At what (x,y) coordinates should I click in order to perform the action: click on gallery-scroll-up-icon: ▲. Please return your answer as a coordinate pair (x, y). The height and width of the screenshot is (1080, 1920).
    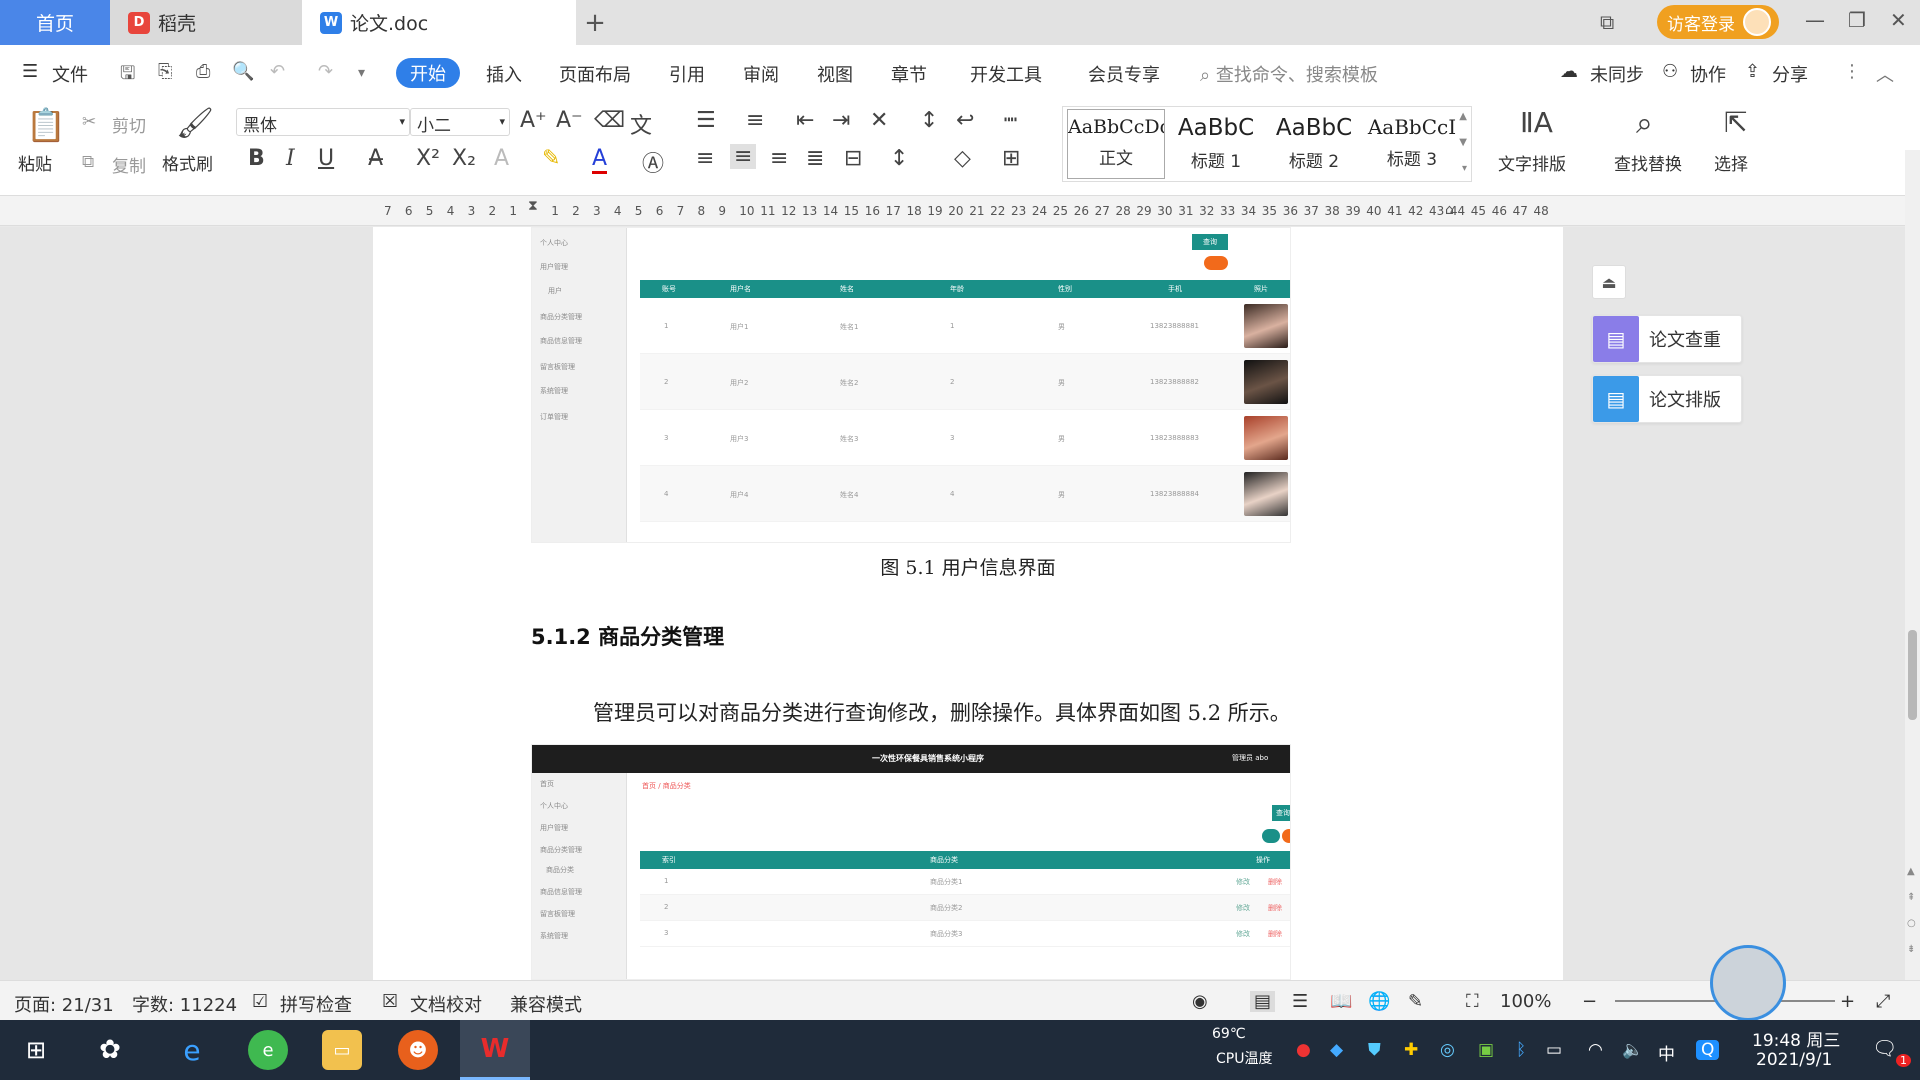
    Looking at the image, I should click on (1463, 116).